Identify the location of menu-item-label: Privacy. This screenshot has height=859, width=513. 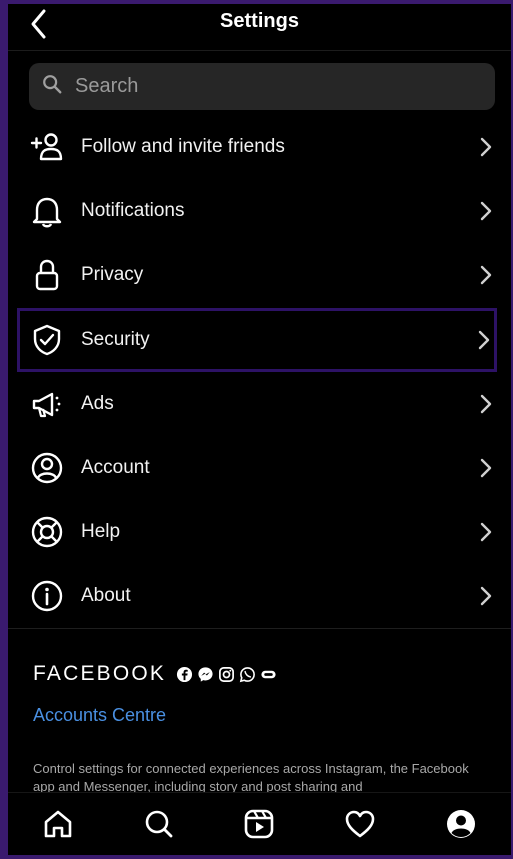
(112, 275).